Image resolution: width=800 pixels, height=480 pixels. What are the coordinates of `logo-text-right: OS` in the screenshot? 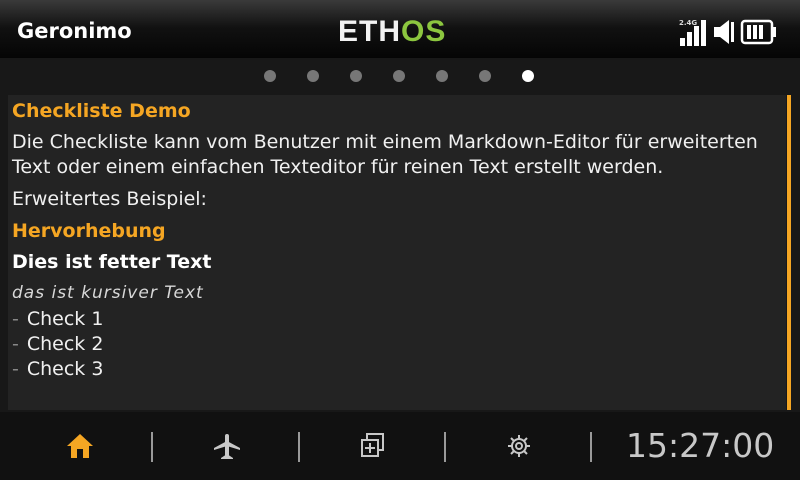 It's located at (424, 31).